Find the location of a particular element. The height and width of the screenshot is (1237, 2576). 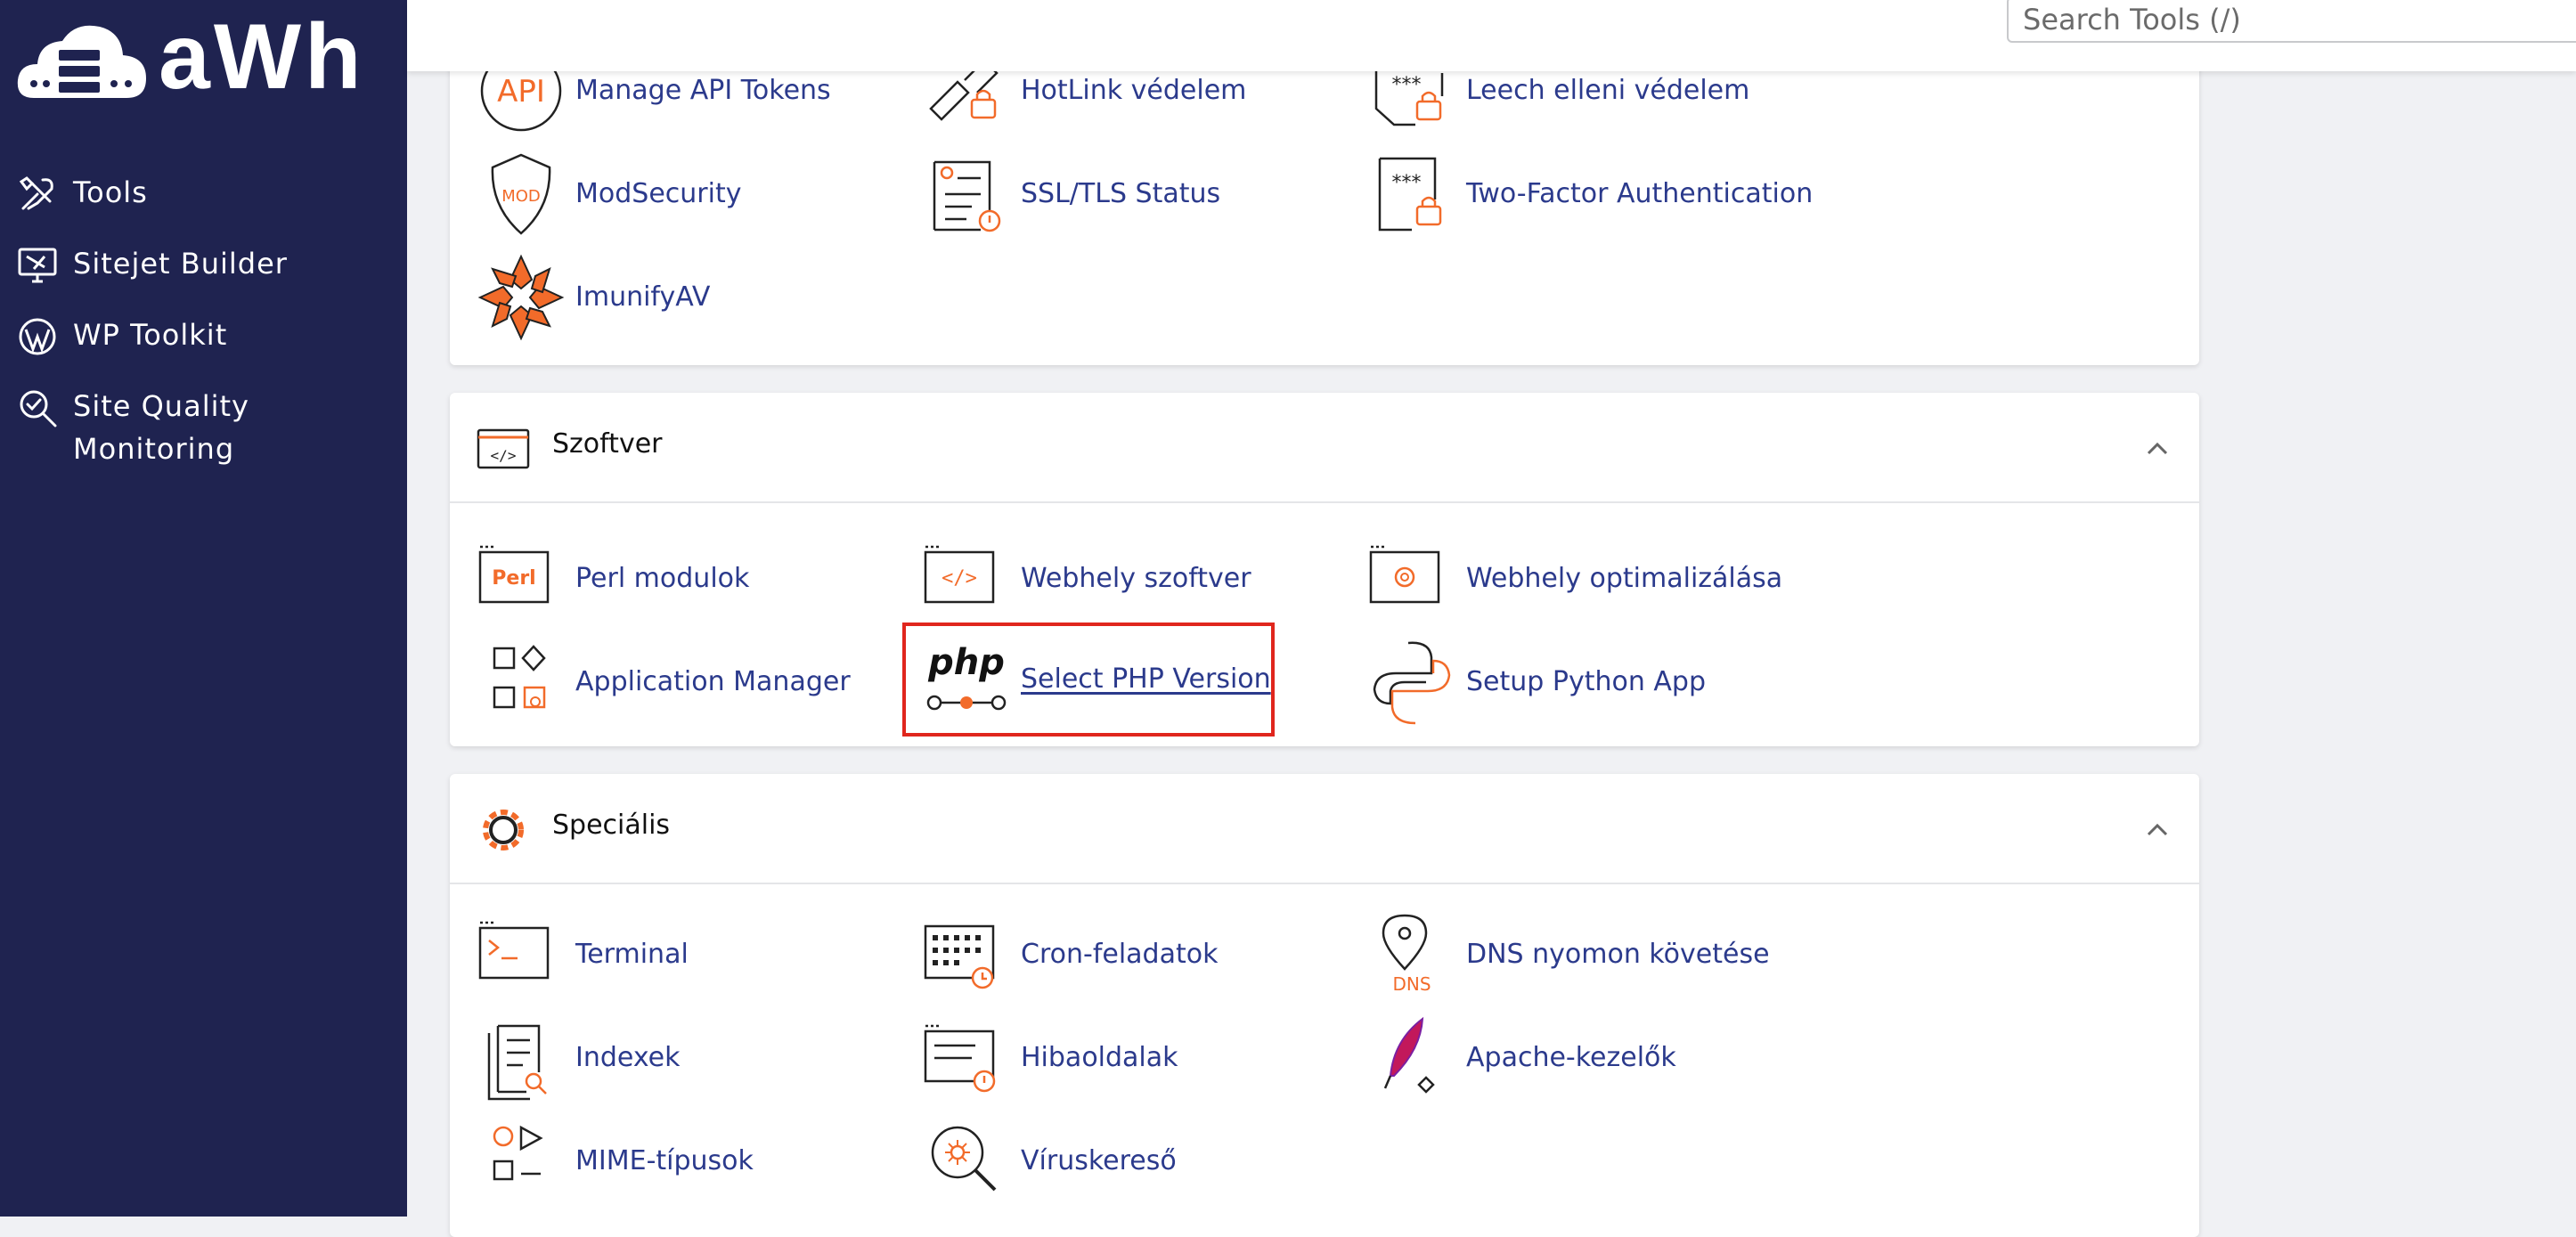

virus-scanner-icon is located at coordinates (964, 1159).